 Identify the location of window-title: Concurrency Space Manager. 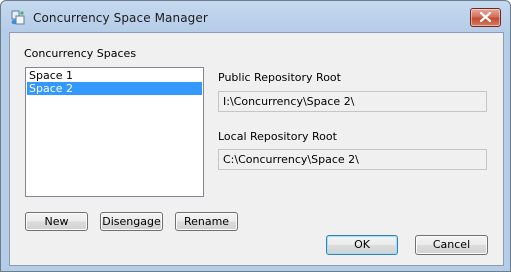
(120, 18).